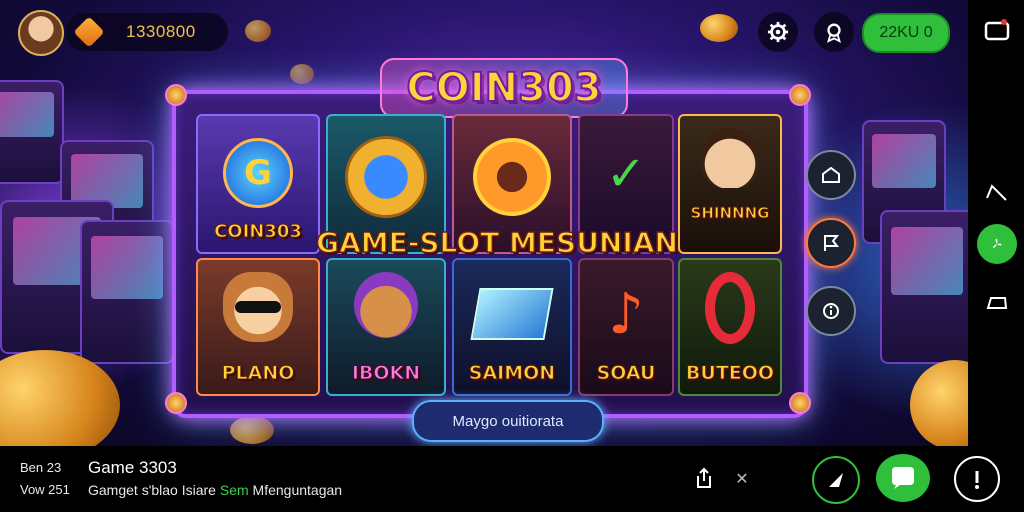  I want to click on footer-sub-suffix: Mfenguntagan, so click(297, 490).